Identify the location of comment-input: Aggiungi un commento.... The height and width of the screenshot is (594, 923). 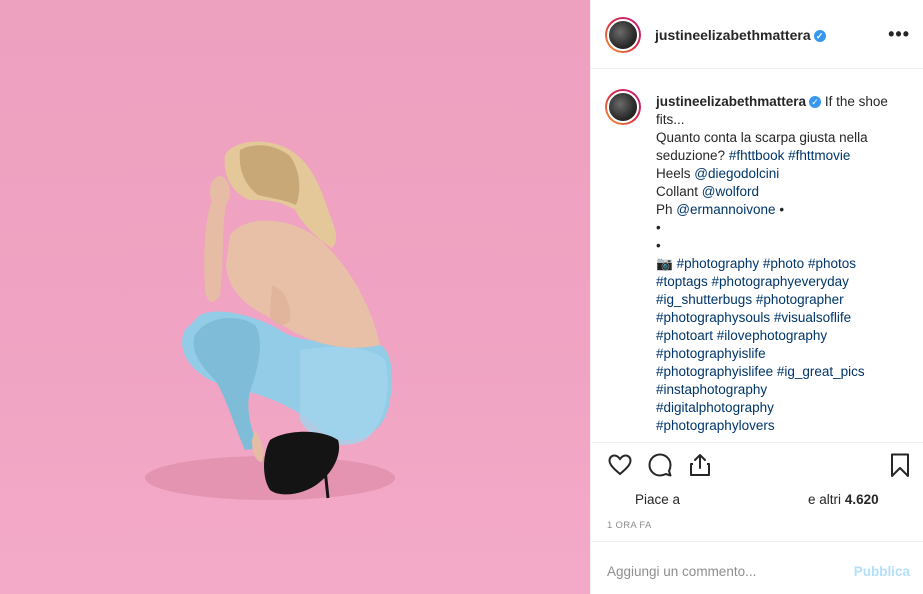
(681, 571).